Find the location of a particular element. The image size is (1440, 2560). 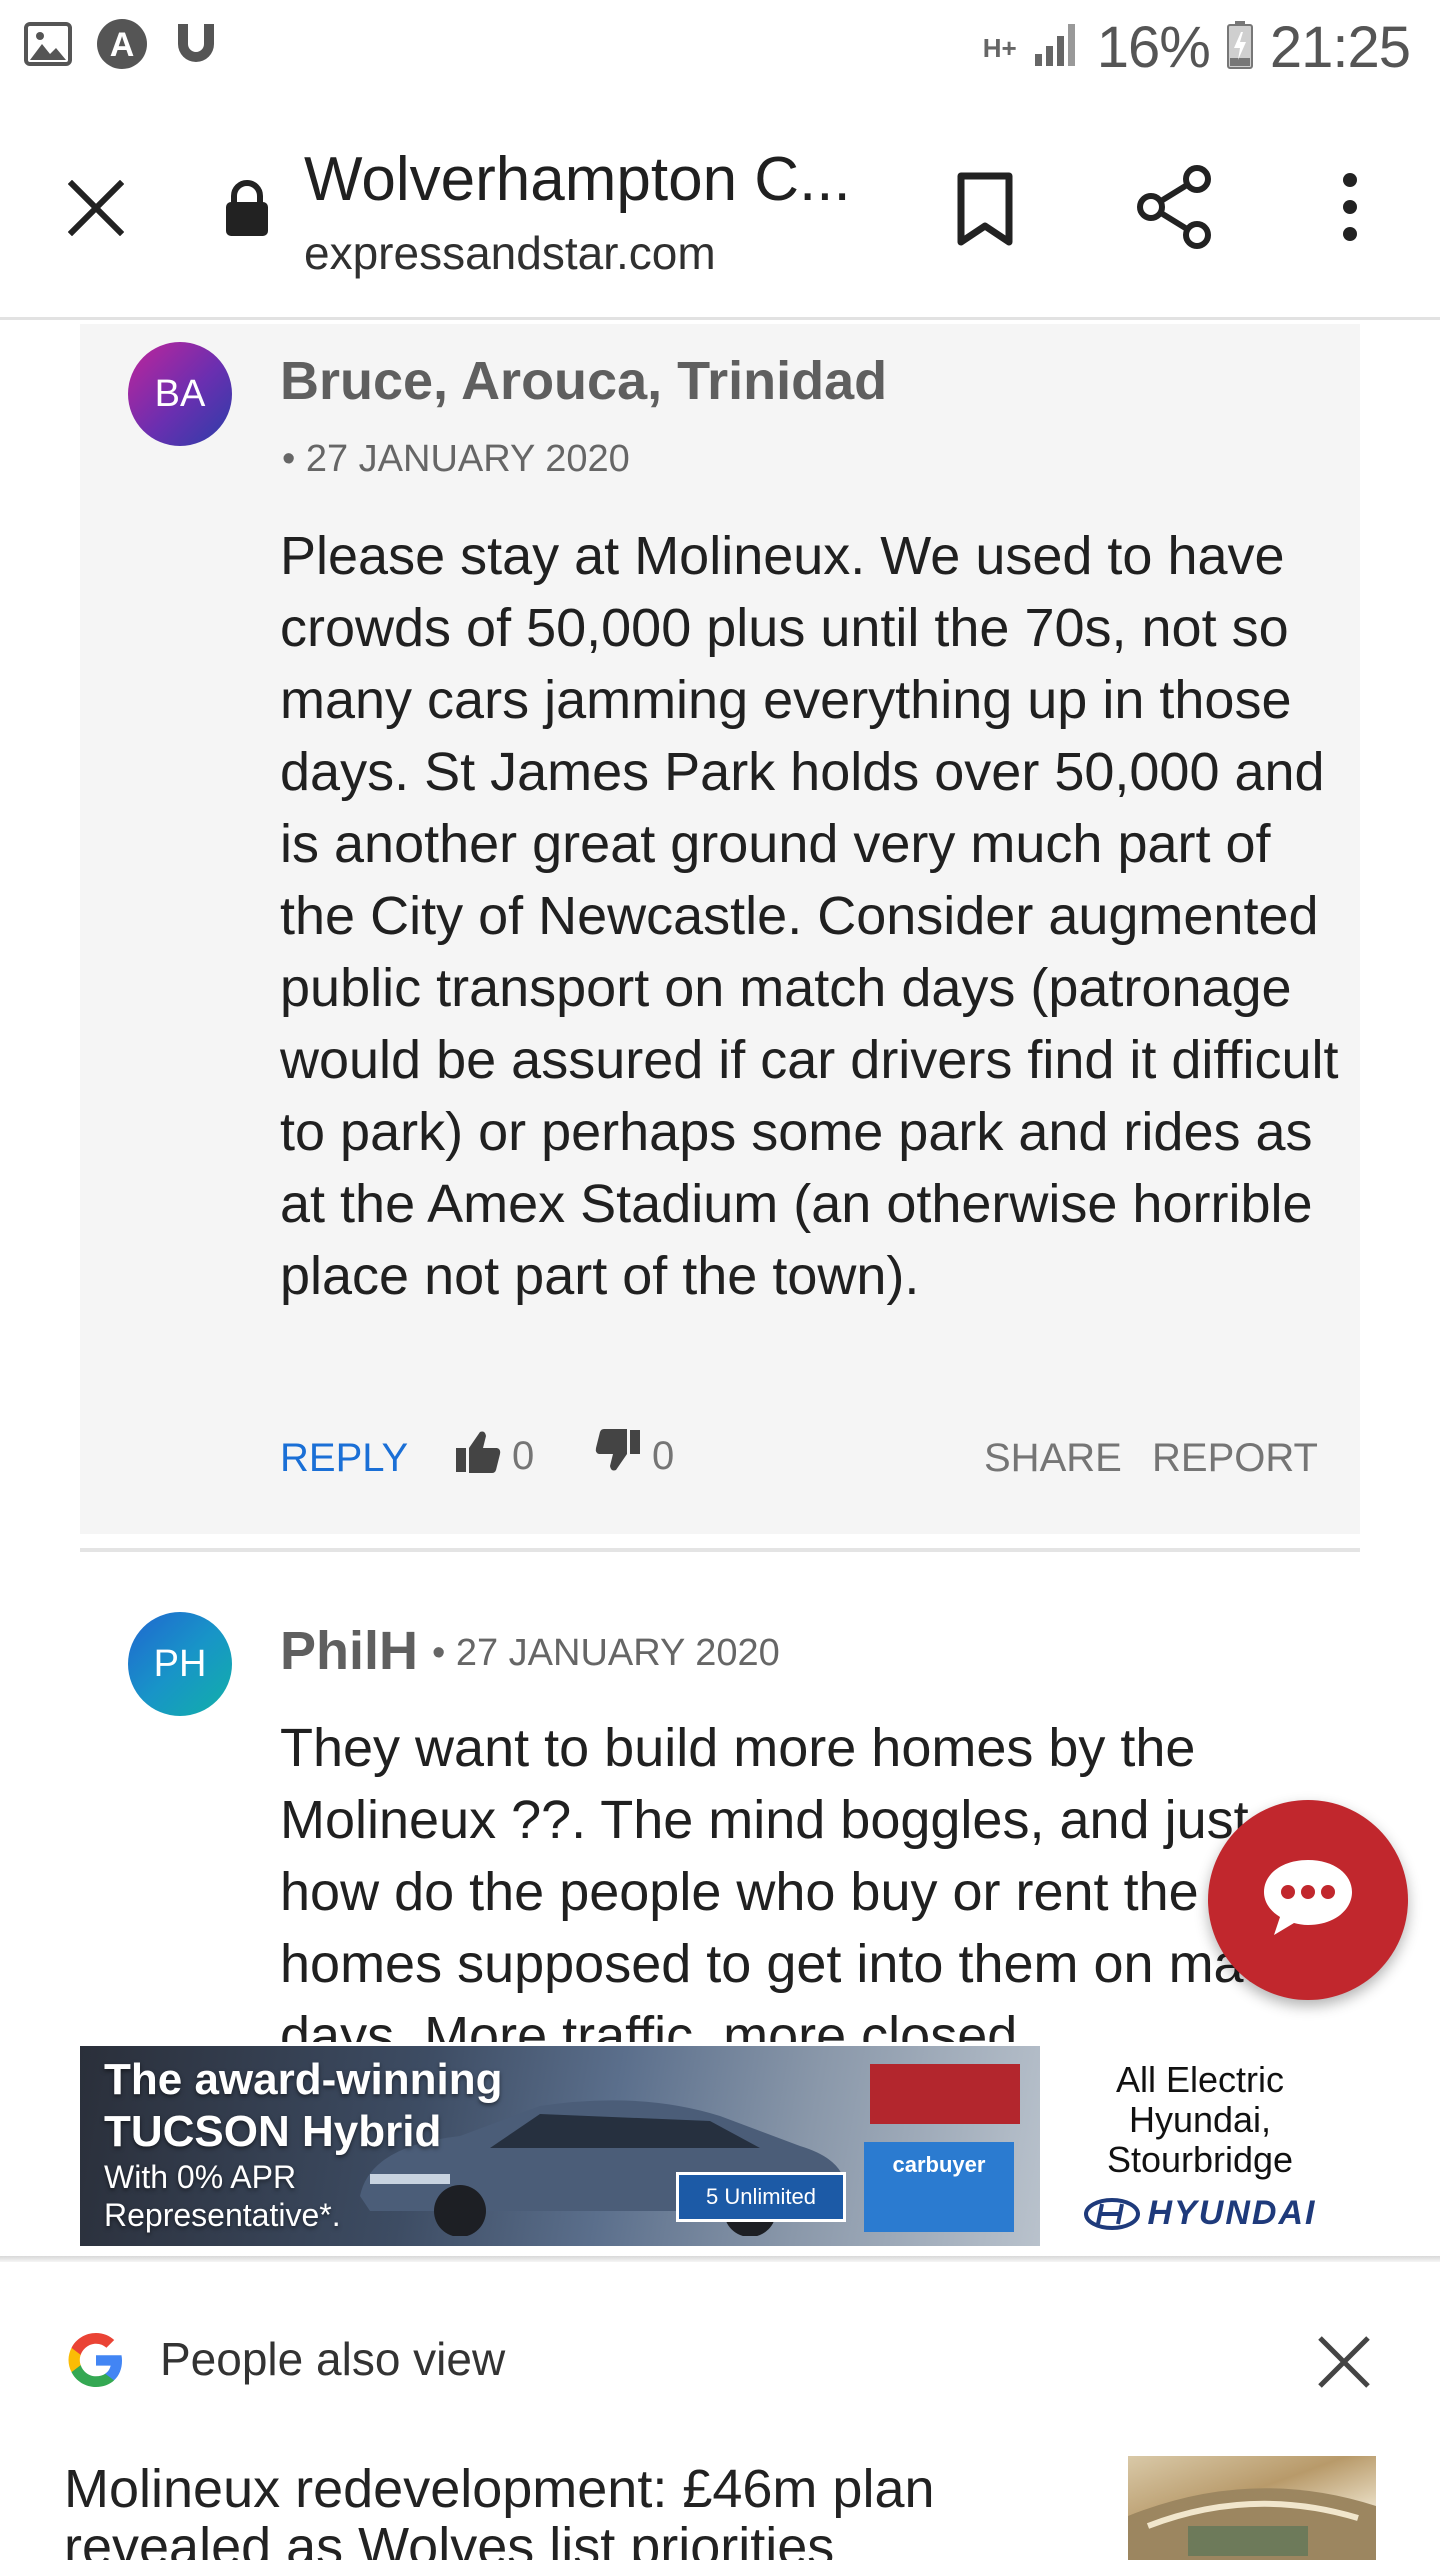

dislike-count: 0 is located at coordinates (663, 1455).